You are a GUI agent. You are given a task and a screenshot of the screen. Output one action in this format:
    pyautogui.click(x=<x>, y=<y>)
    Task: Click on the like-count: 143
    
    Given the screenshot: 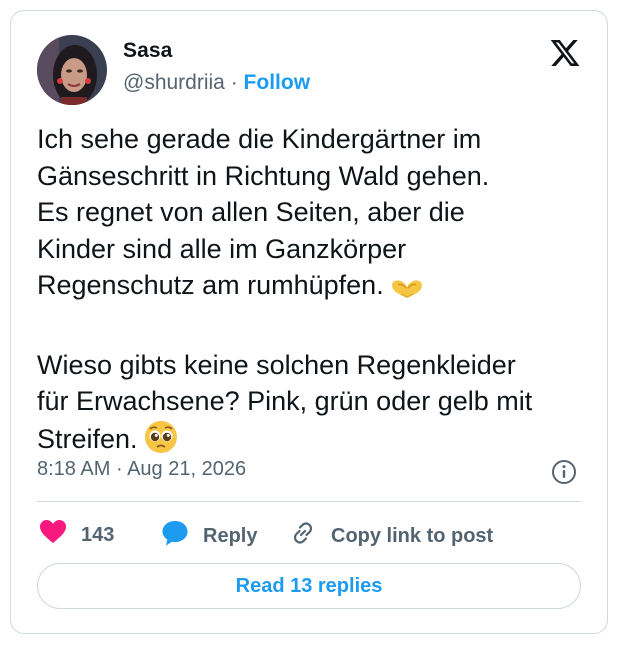 What is the action you would take?
    pyautogui.click(x=98, y=534)
    